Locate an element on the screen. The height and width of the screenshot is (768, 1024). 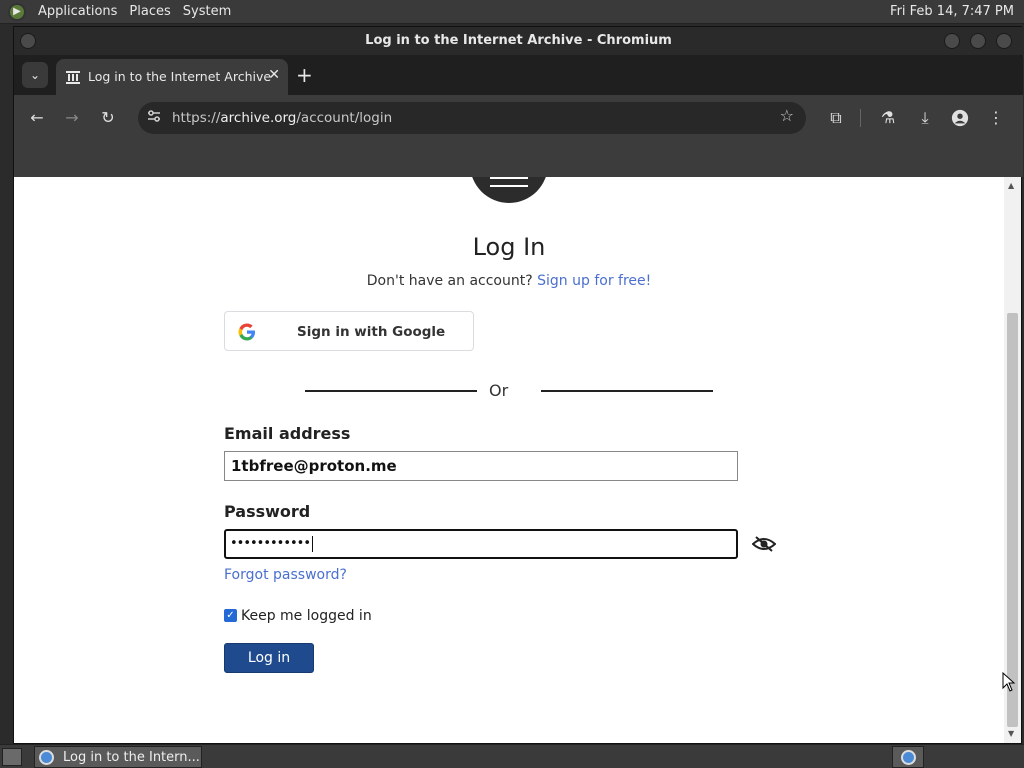
workspace-switcher is located at coordinates (908, 757).